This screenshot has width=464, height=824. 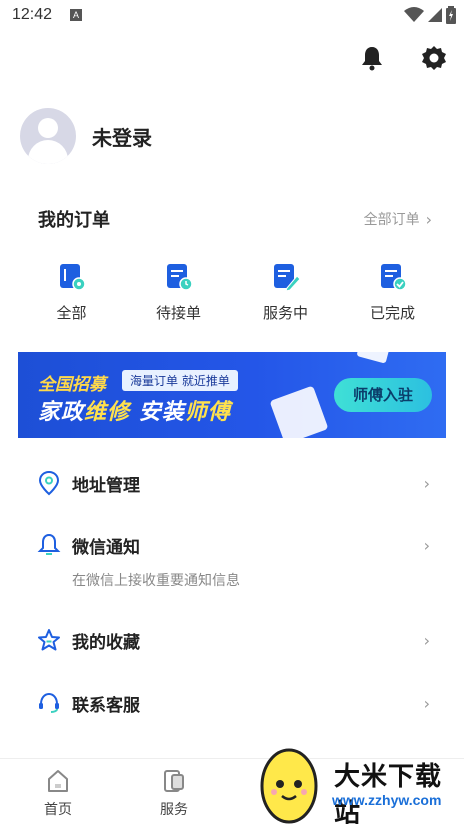 I want to click on watermark-title: 大米下载站, so click(x=388, y=793).